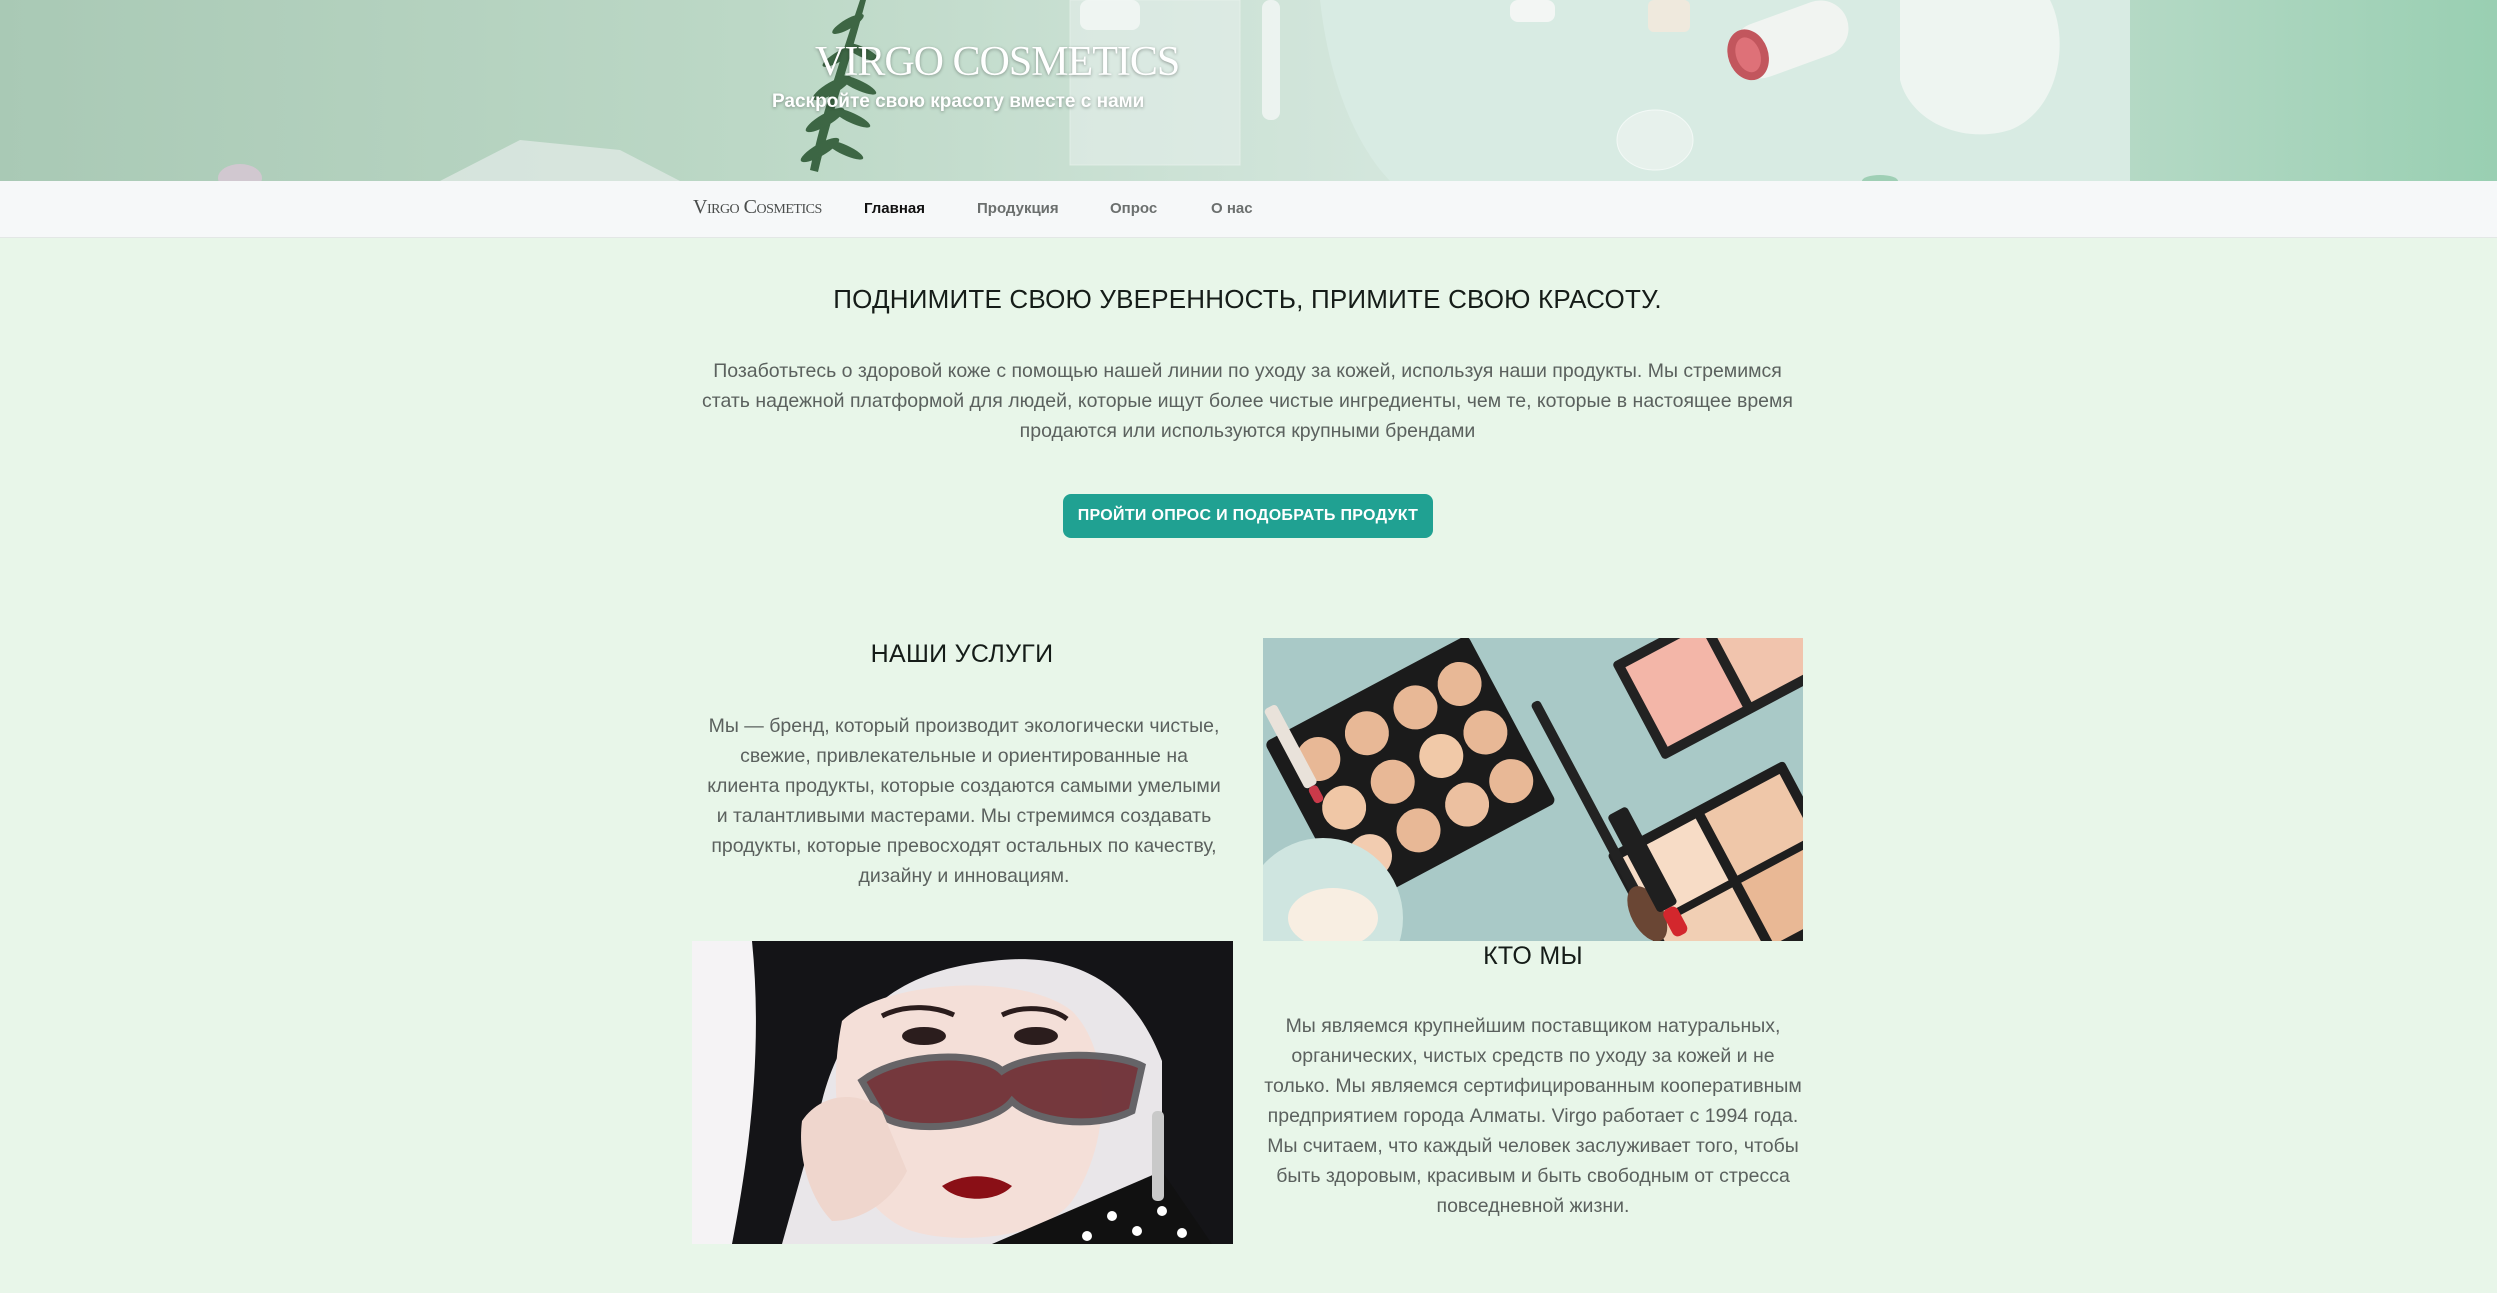  I want to click on about-heading: КТО МЫ, so click(1533, 956).